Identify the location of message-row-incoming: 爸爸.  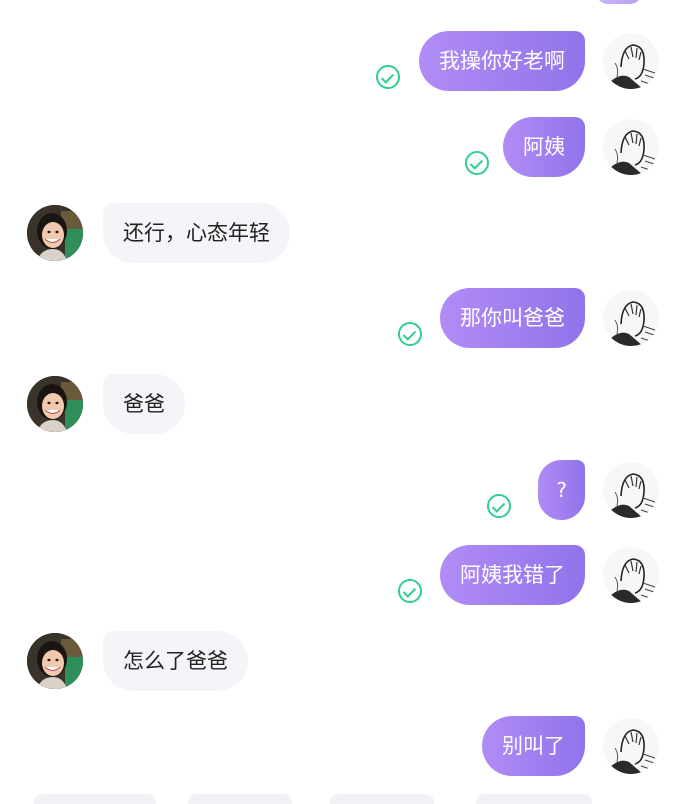
(344, 404).